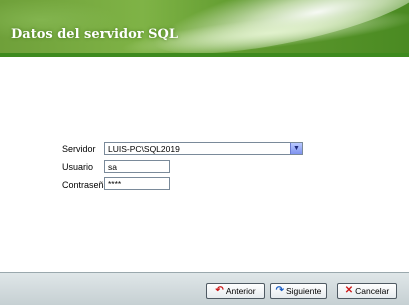  Describe the element at coordinates (94, 34) in the screenshot. I see `page-title: Datos del servidor SQL` at that location.